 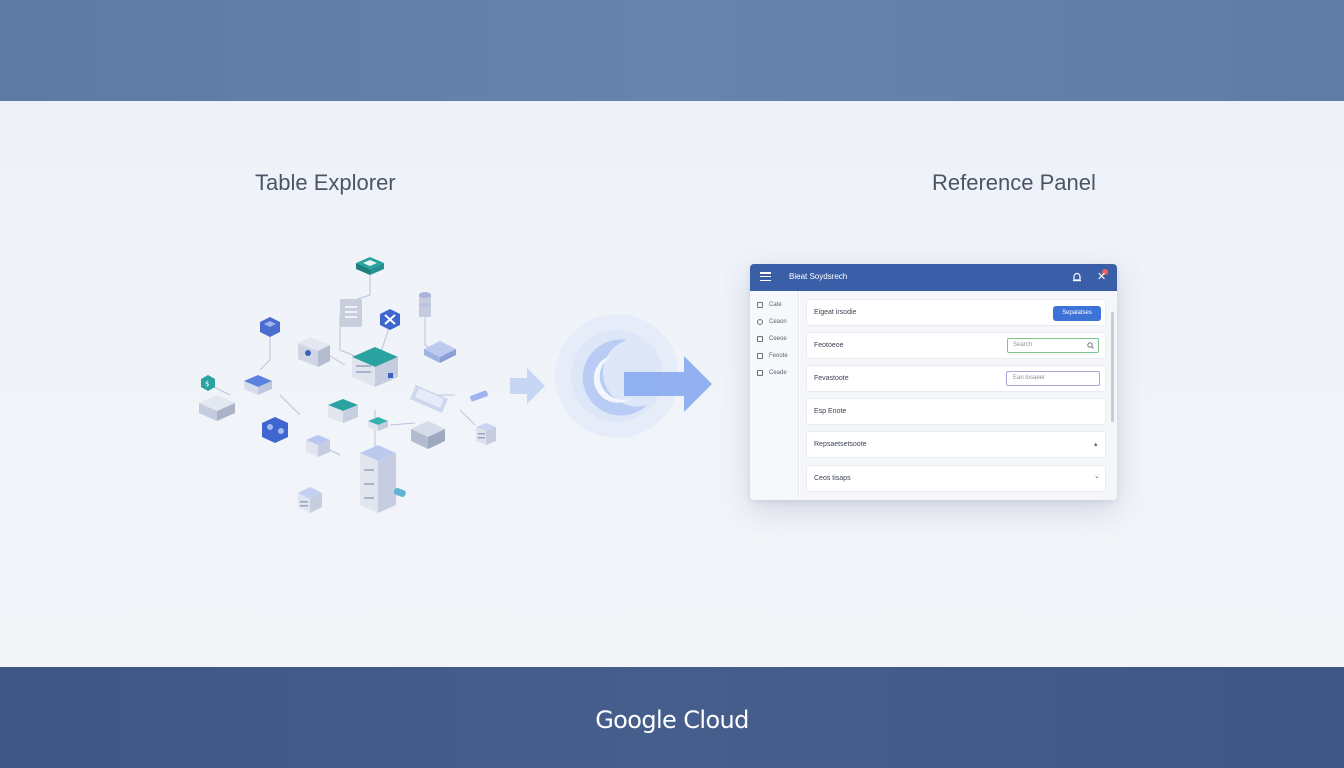 I want to click on sidebar-item-5: Ceade, so click(x=772, y=373).